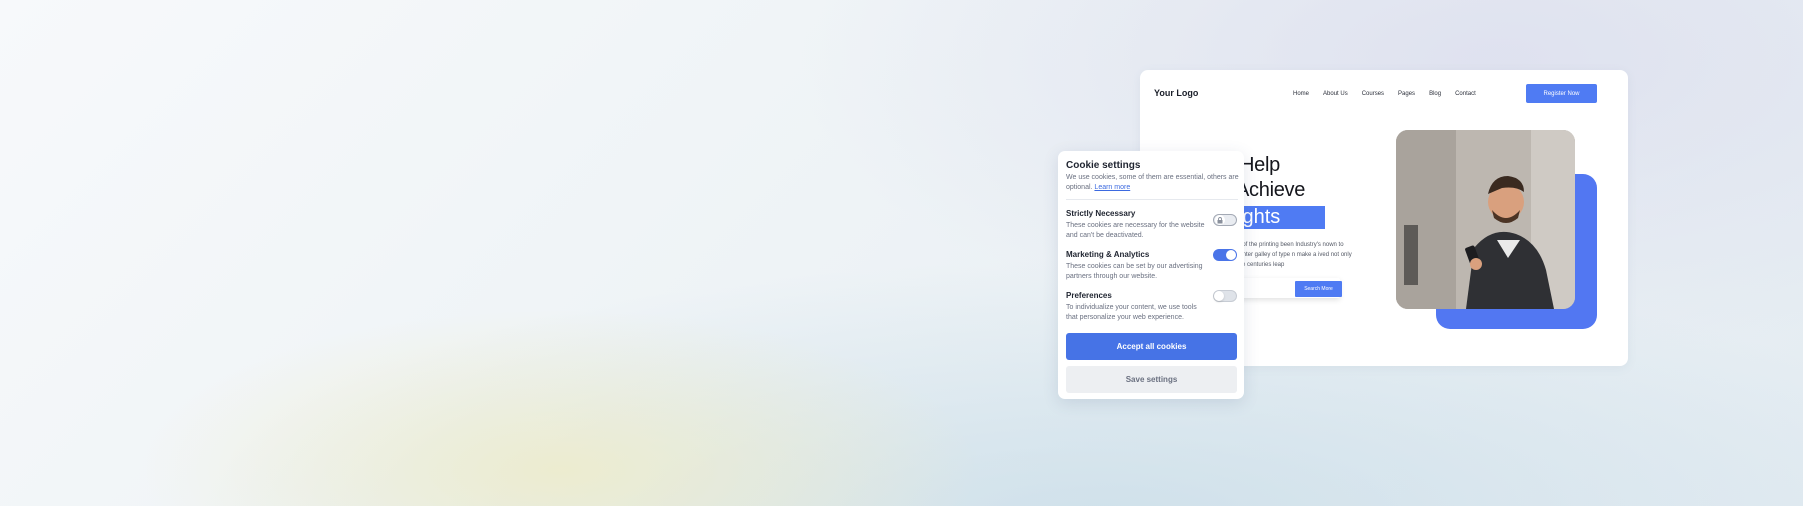 The height and width of the screenshot is (506, 1803). Describe the element at coordinates (1112, 187) in the screenshot. I see `learn-more-link: Learn more` at that location.